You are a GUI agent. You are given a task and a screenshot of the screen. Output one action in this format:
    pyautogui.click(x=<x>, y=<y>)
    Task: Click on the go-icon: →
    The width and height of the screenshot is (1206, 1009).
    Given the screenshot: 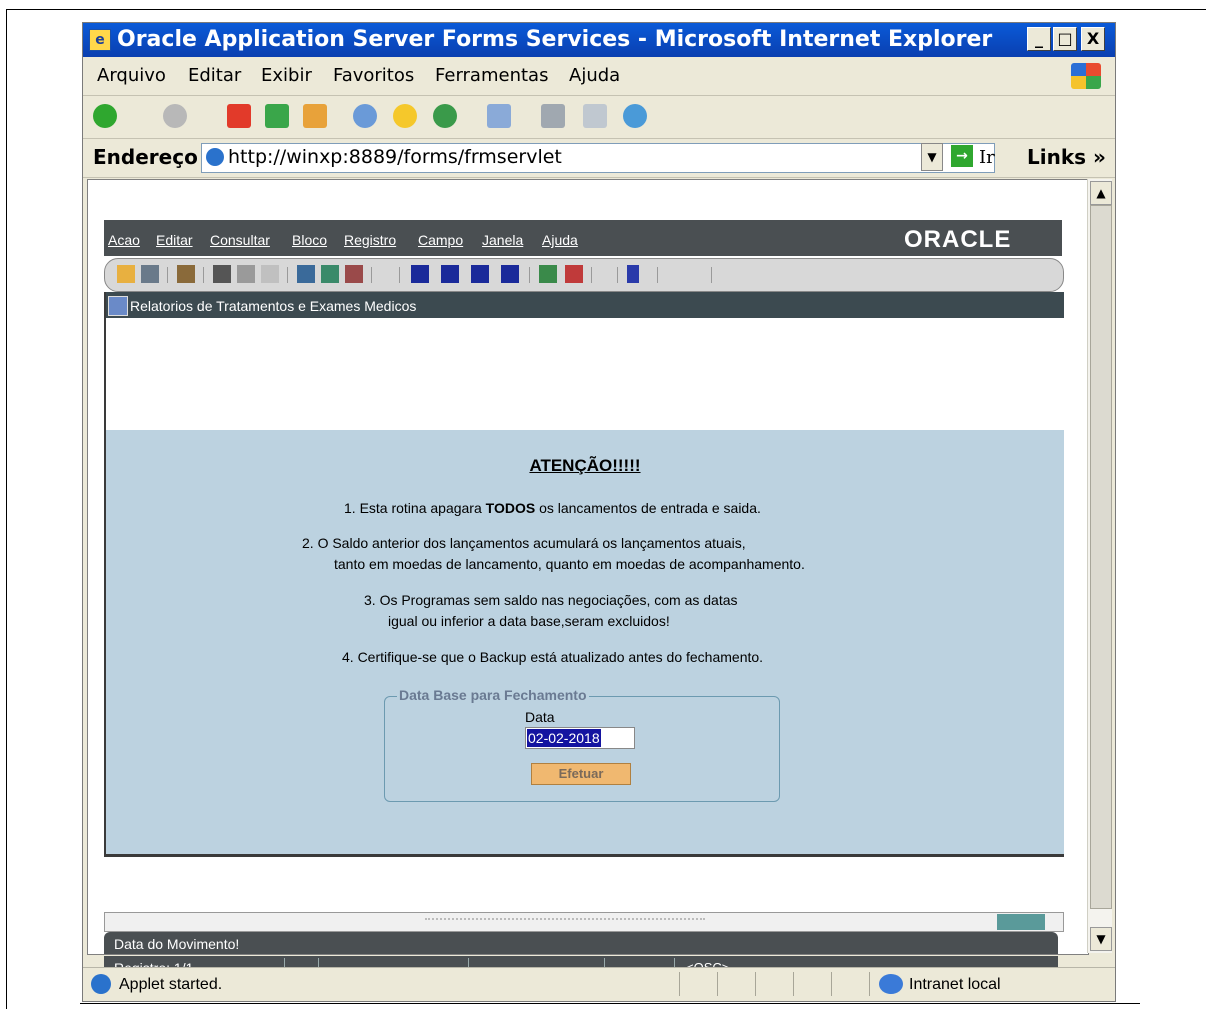 What is the action you would take?
    pyautogui.click(x=962, y=156)
    